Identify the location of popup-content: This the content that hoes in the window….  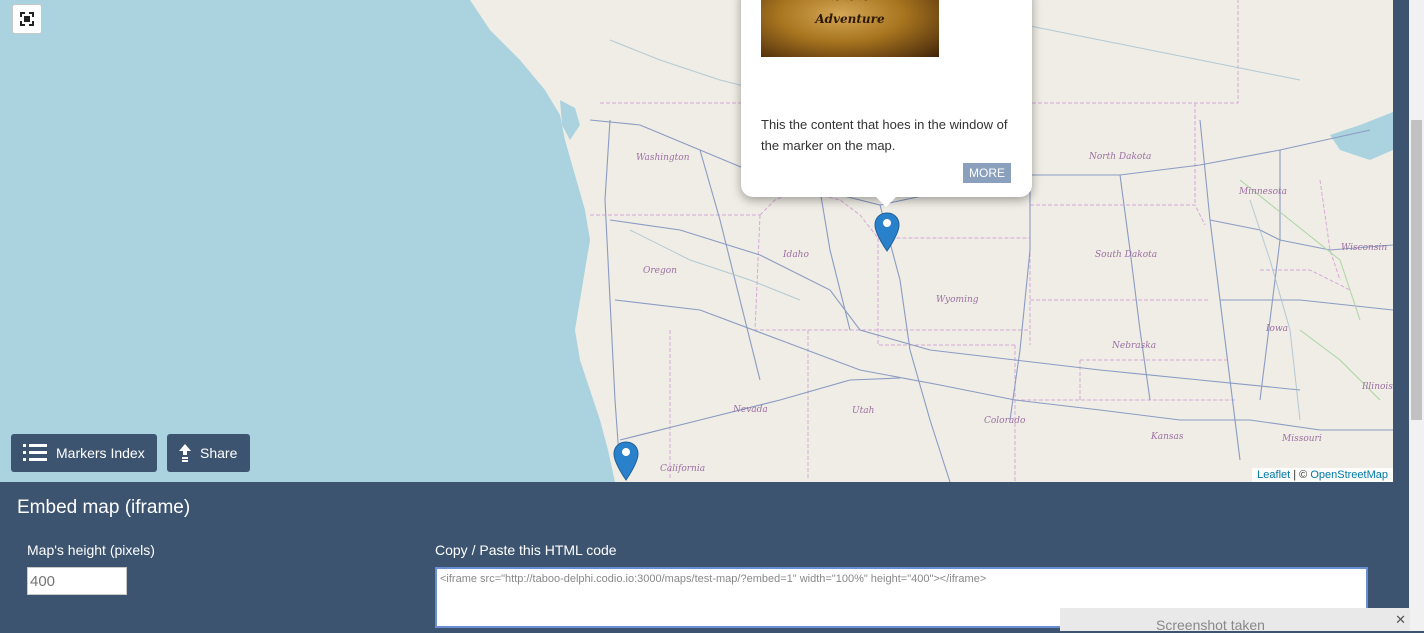
(884, 135).